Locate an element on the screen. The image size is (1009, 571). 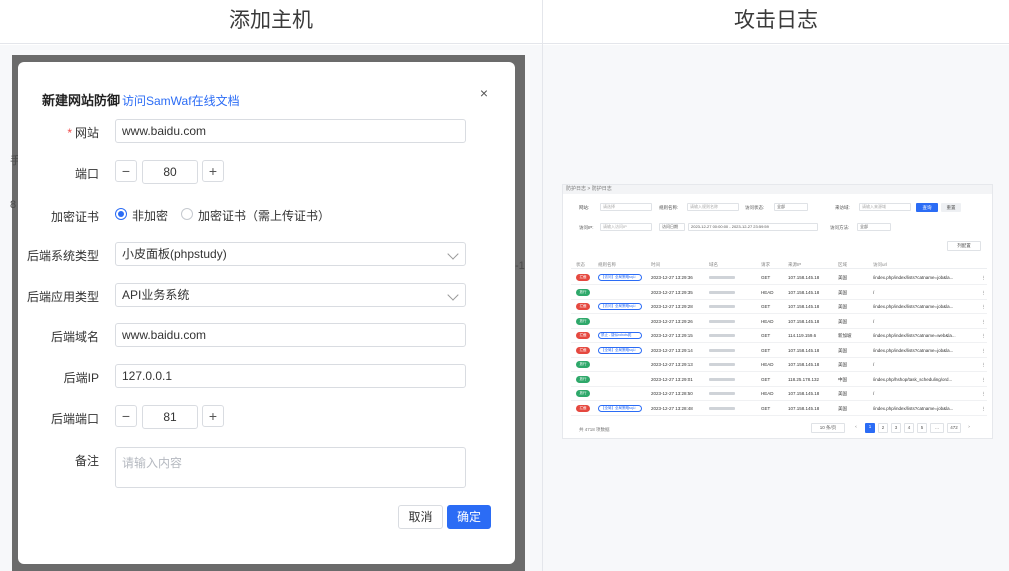
backend-sys-select: 小皮面板(phpstudy) is located at coordinates (290, 254).